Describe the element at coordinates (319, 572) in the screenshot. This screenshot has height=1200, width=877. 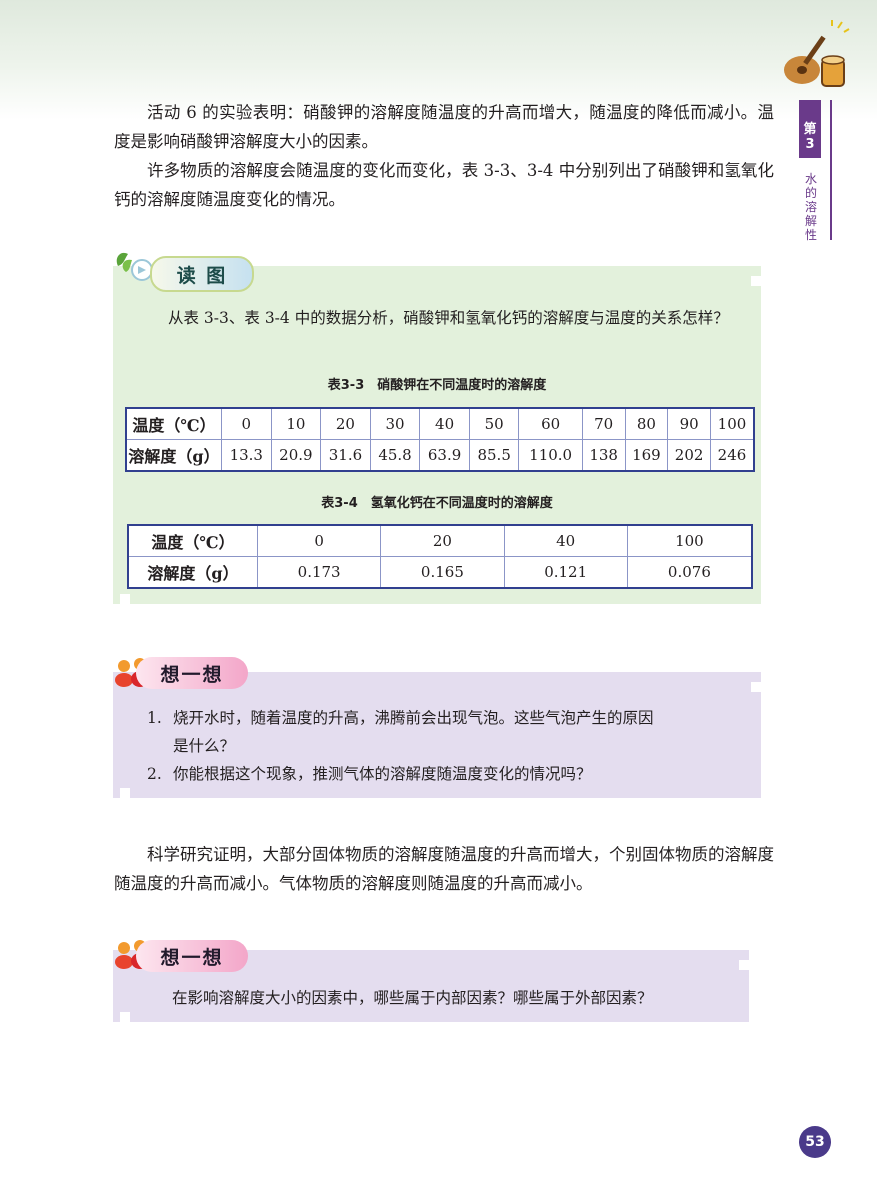
I see `table-cell: 0.173` at that location.